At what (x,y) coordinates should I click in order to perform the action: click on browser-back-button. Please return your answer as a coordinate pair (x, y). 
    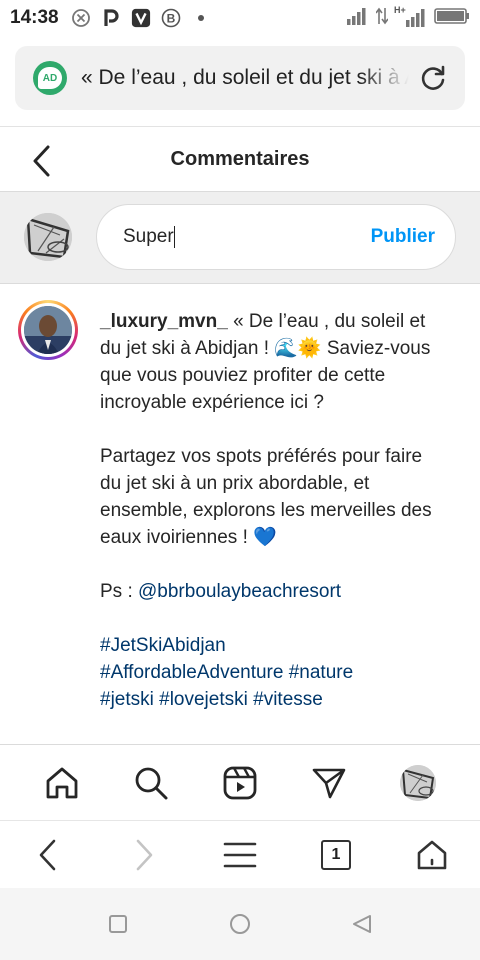
    Looking at the image, I should click on (48, 855).